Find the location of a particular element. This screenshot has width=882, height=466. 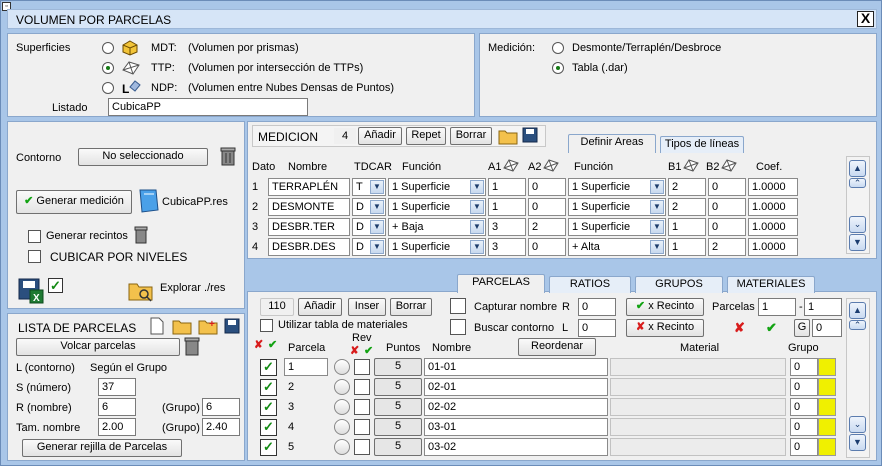

row-b2: 2 is located at coordinates (727, 247).